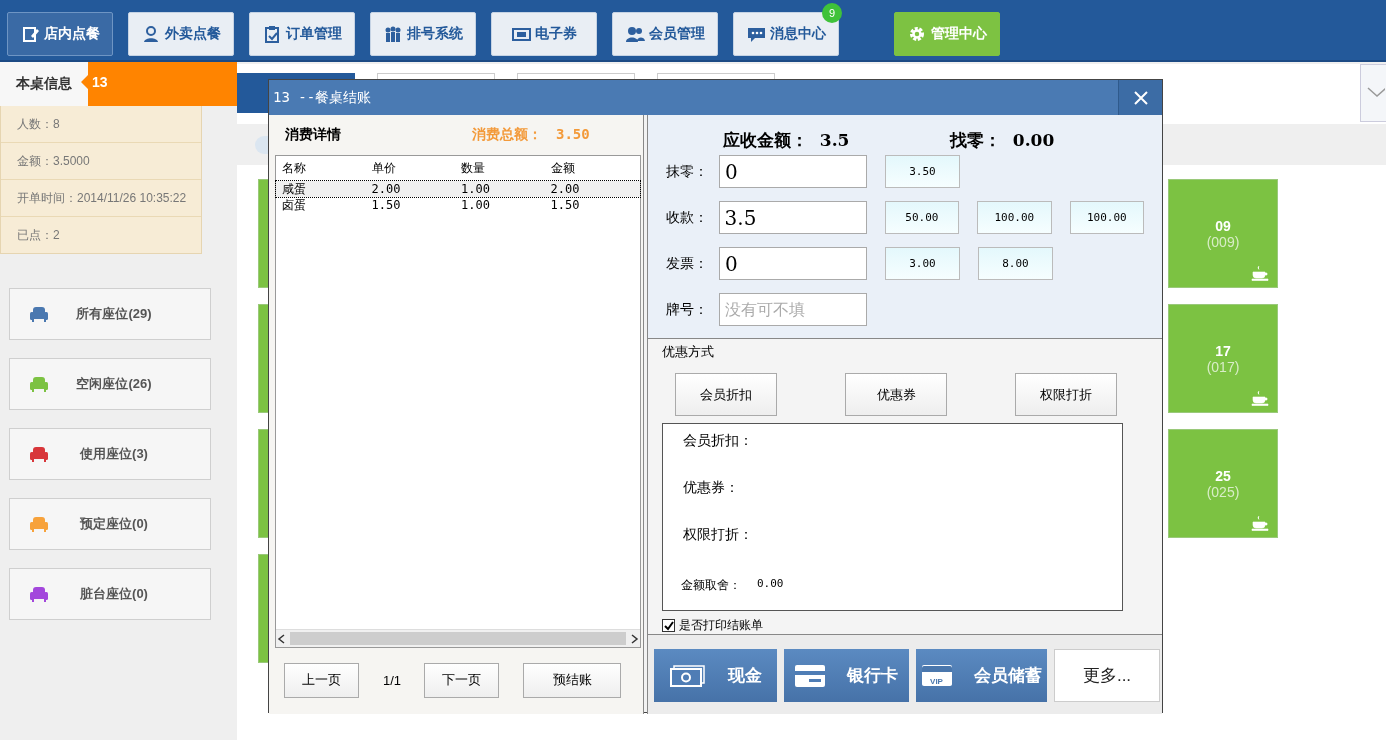  I want to click on rounding-value: 0.00, so click(770, 584).